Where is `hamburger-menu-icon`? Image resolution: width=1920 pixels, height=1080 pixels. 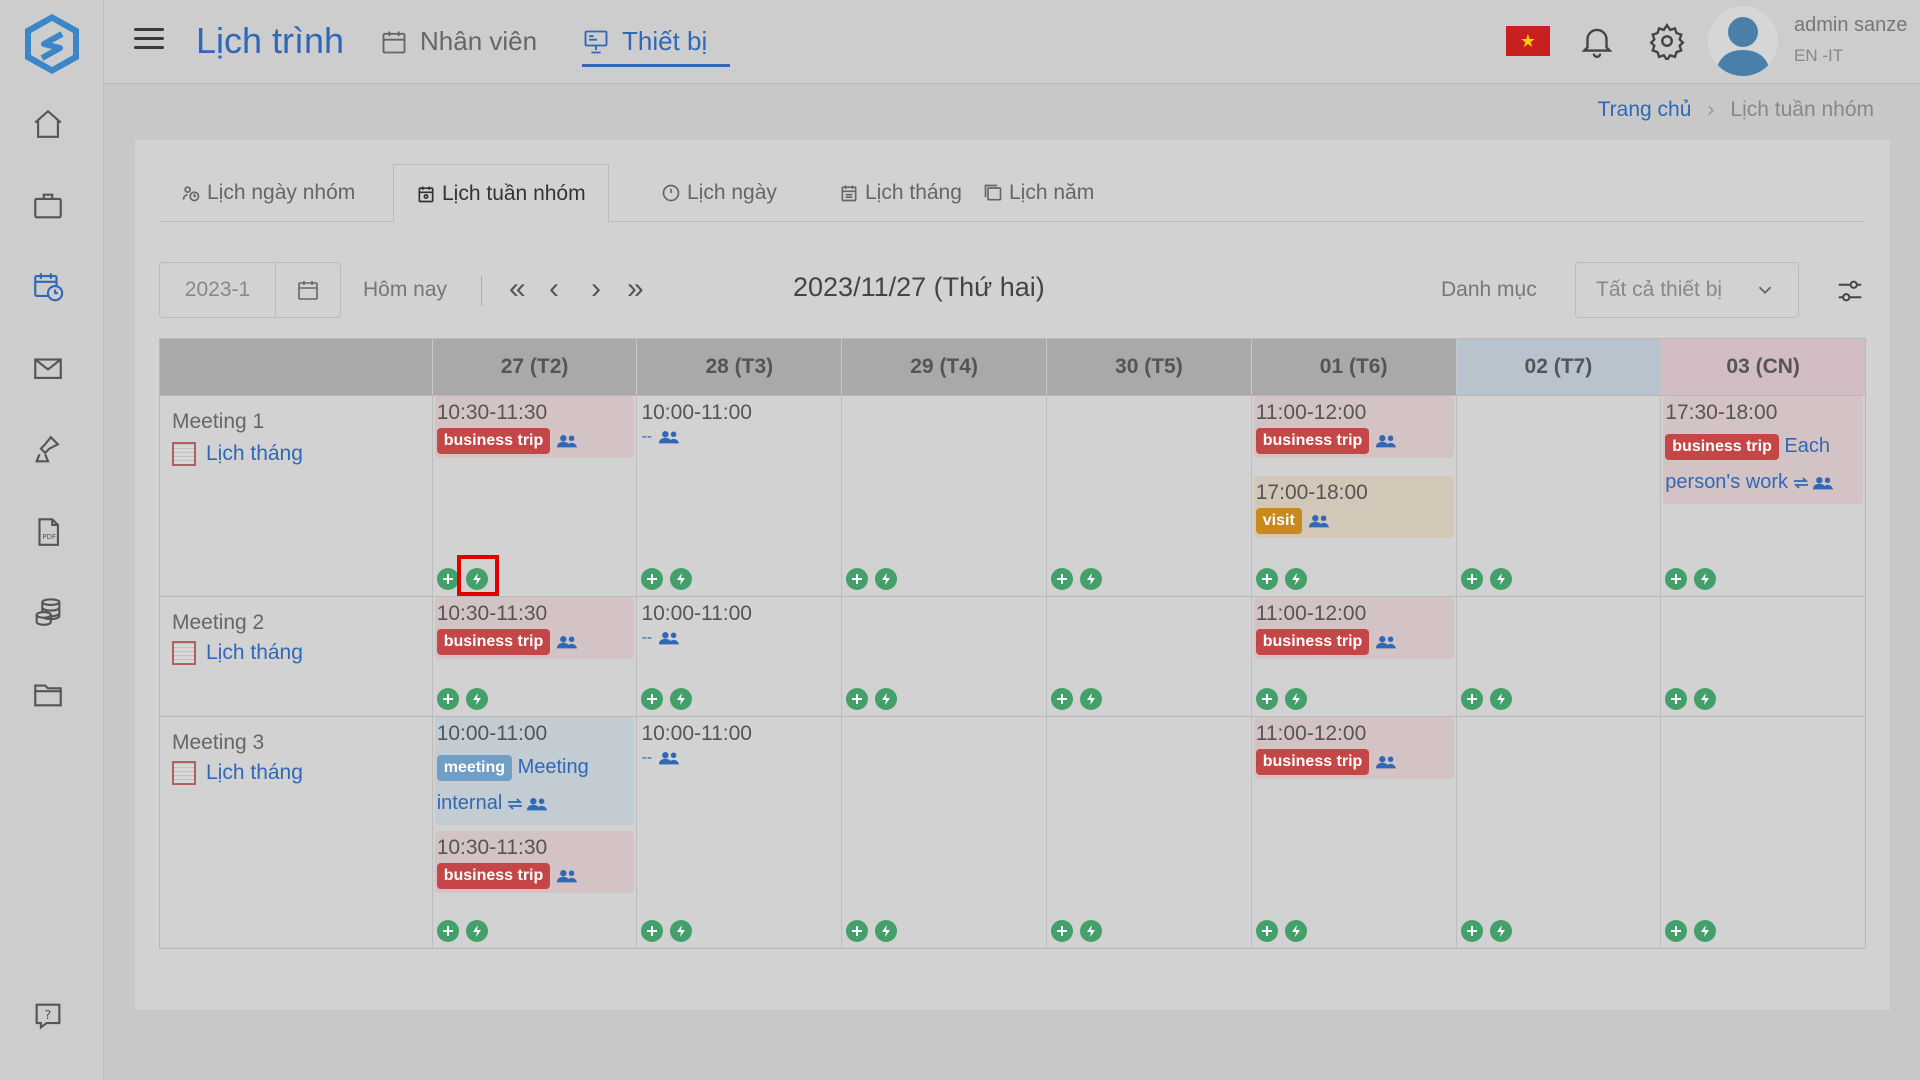
hamburger-menu-icon is located at coordinates (149, 41).